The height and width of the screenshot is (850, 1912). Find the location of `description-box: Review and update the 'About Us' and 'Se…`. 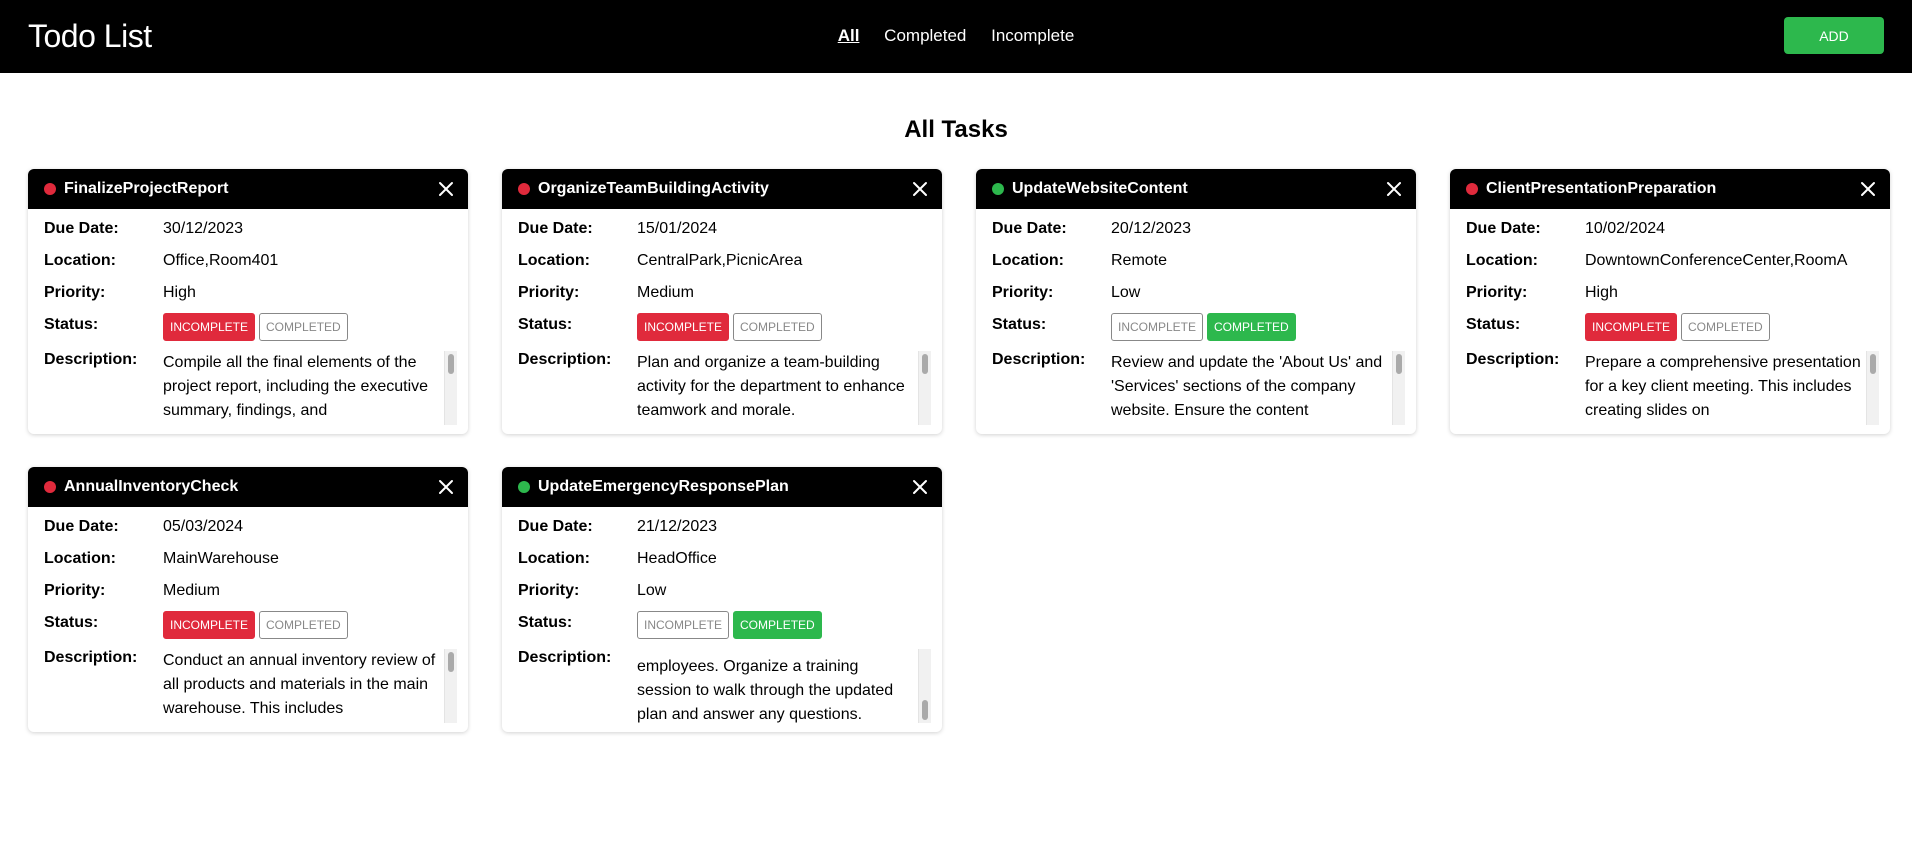

description-box: Review and update the 'About Us' and 'Se… is located at coordinates (1258, 388).